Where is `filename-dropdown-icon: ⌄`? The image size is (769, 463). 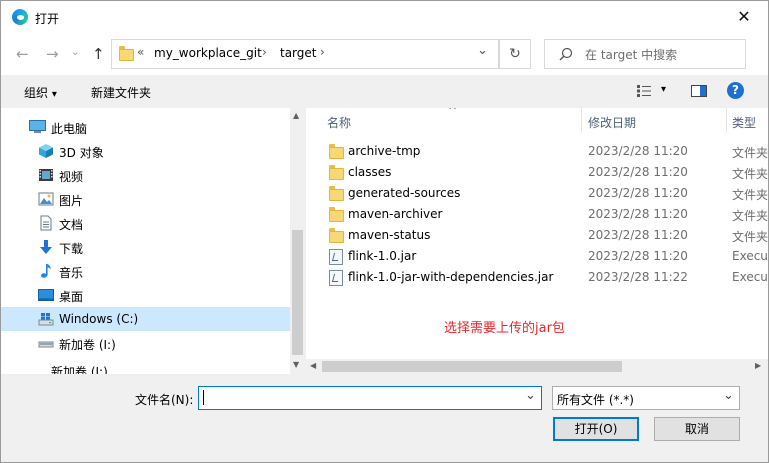 filename-dropdown-icon: ⌄ is located at coordinates (530, 395).